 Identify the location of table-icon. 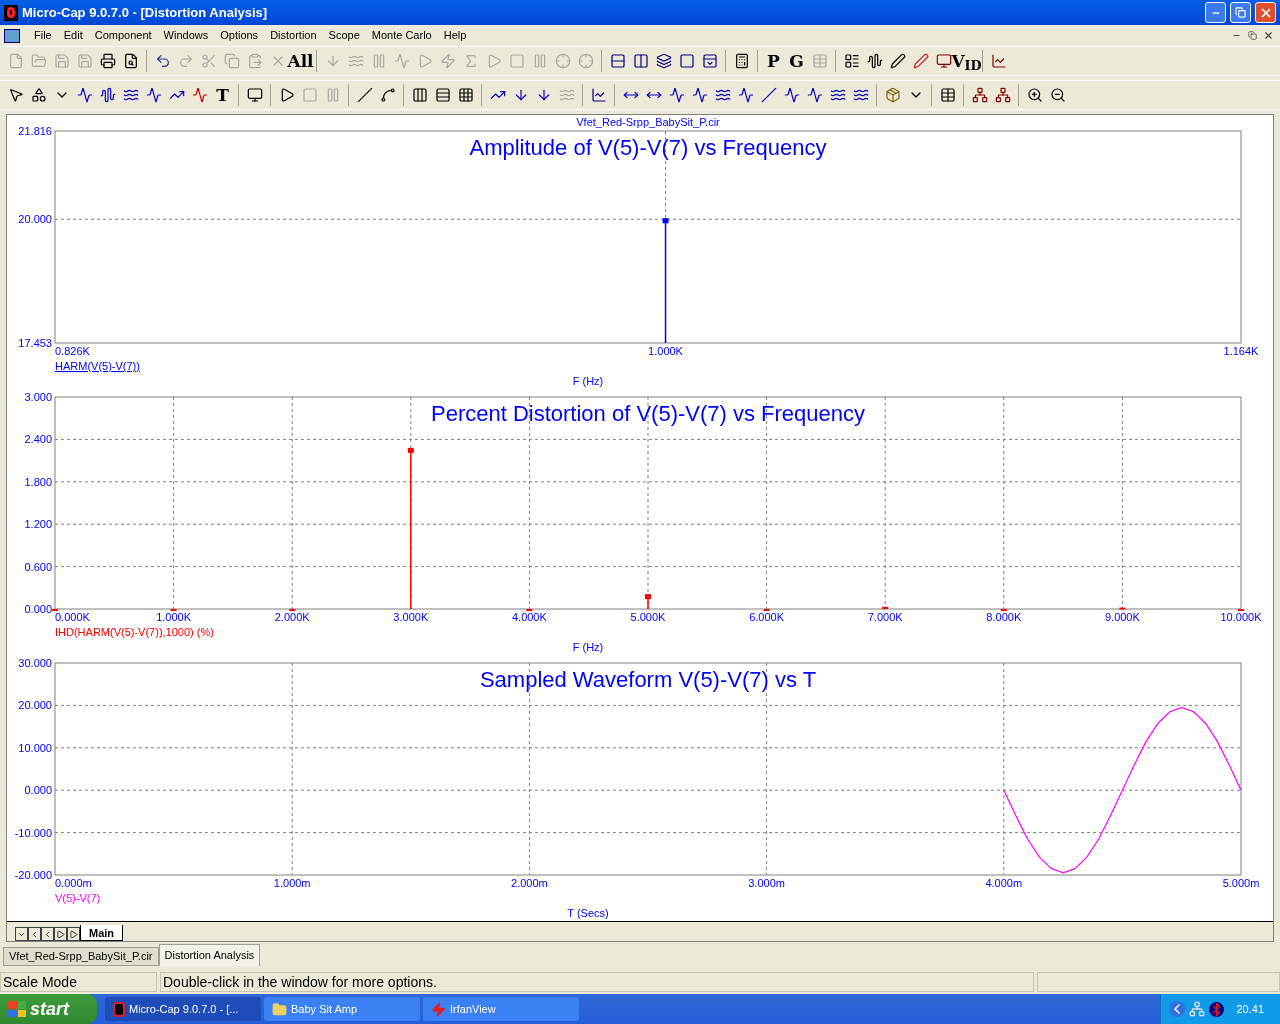
(947, 95).